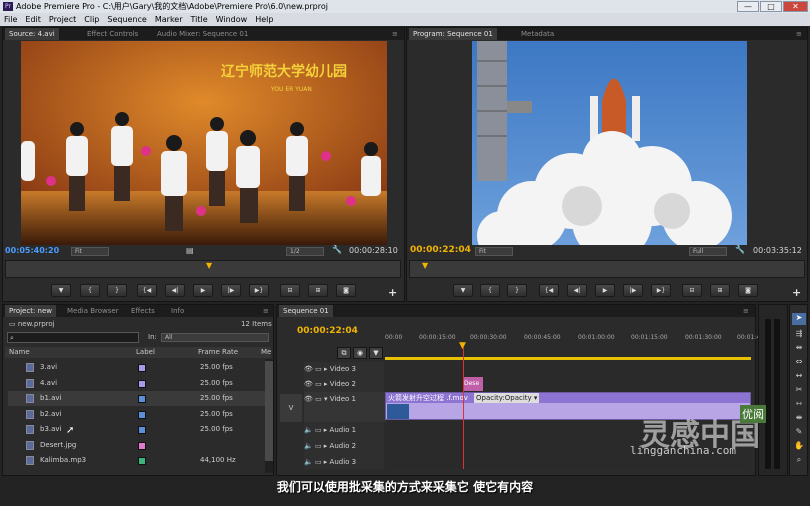 This screenshot has height=506, width=810. I want to click on menu-clip: Clip, so click(91, 19).